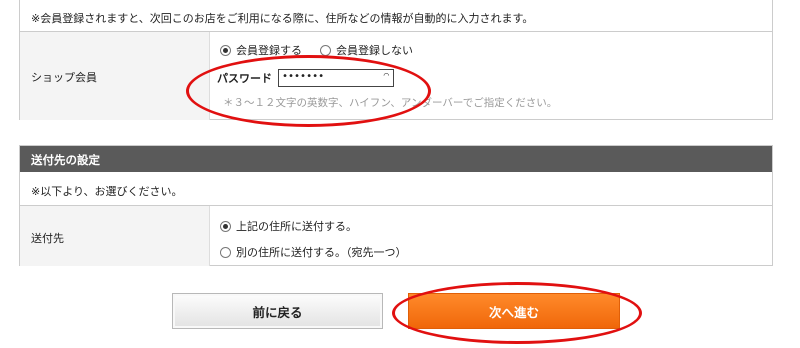  Describe the element at coordinates (225, 50) in the screenshot. I see `register-radio` at that location.